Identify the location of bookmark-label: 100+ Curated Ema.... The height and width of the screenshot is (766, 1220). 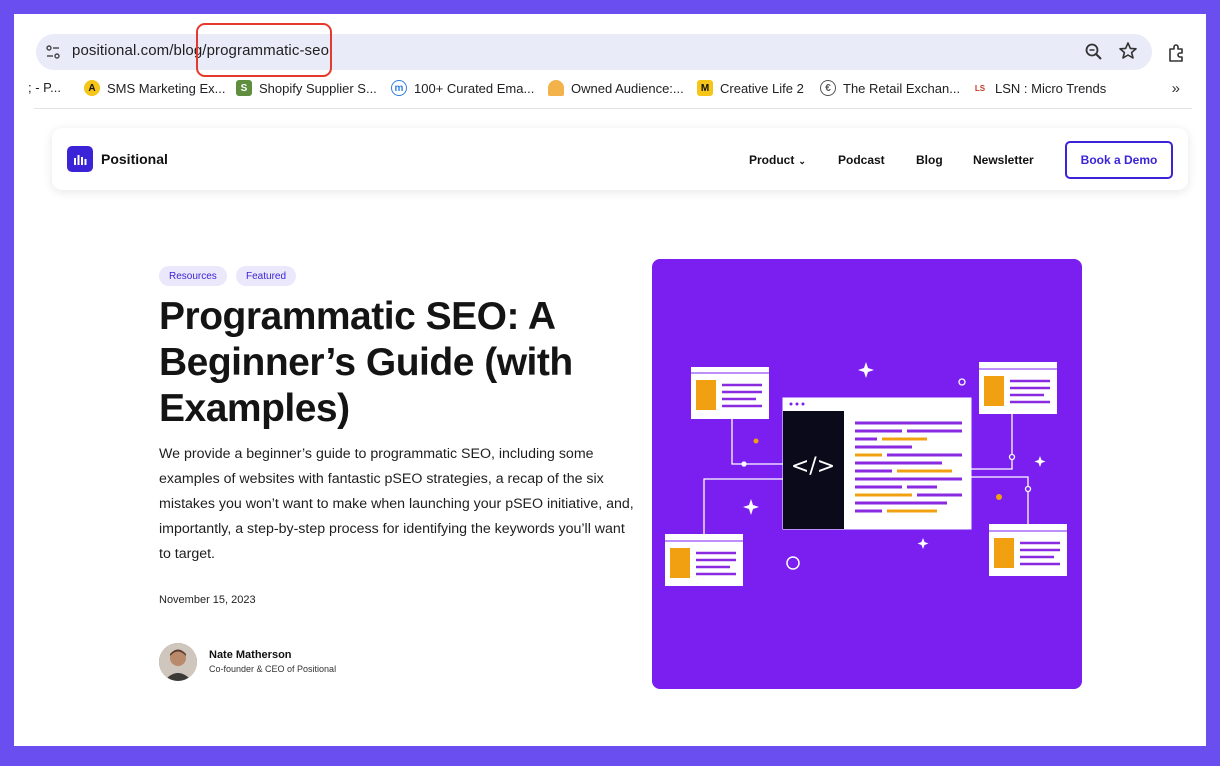
(474, 88).